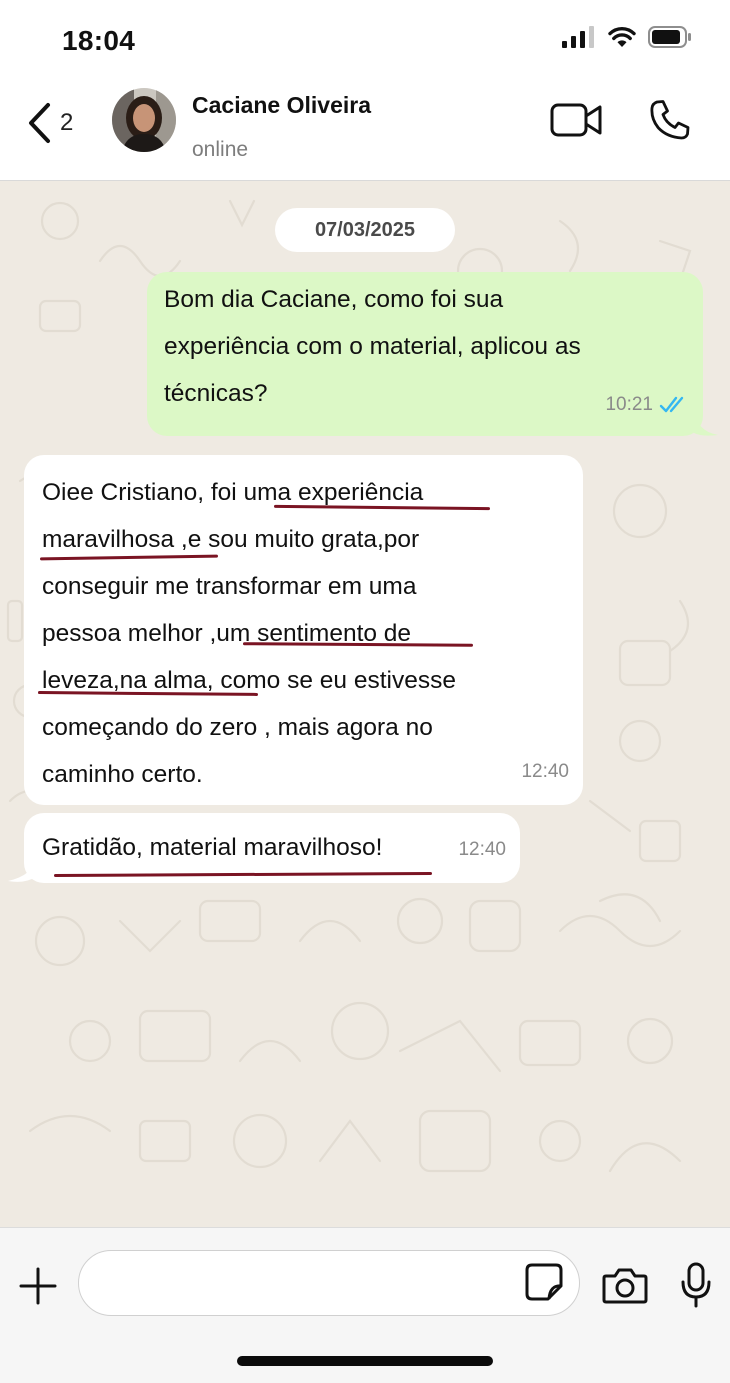  I want to click on message-line: leveza,na alma, como se eu estivesse, so click(249, 680).